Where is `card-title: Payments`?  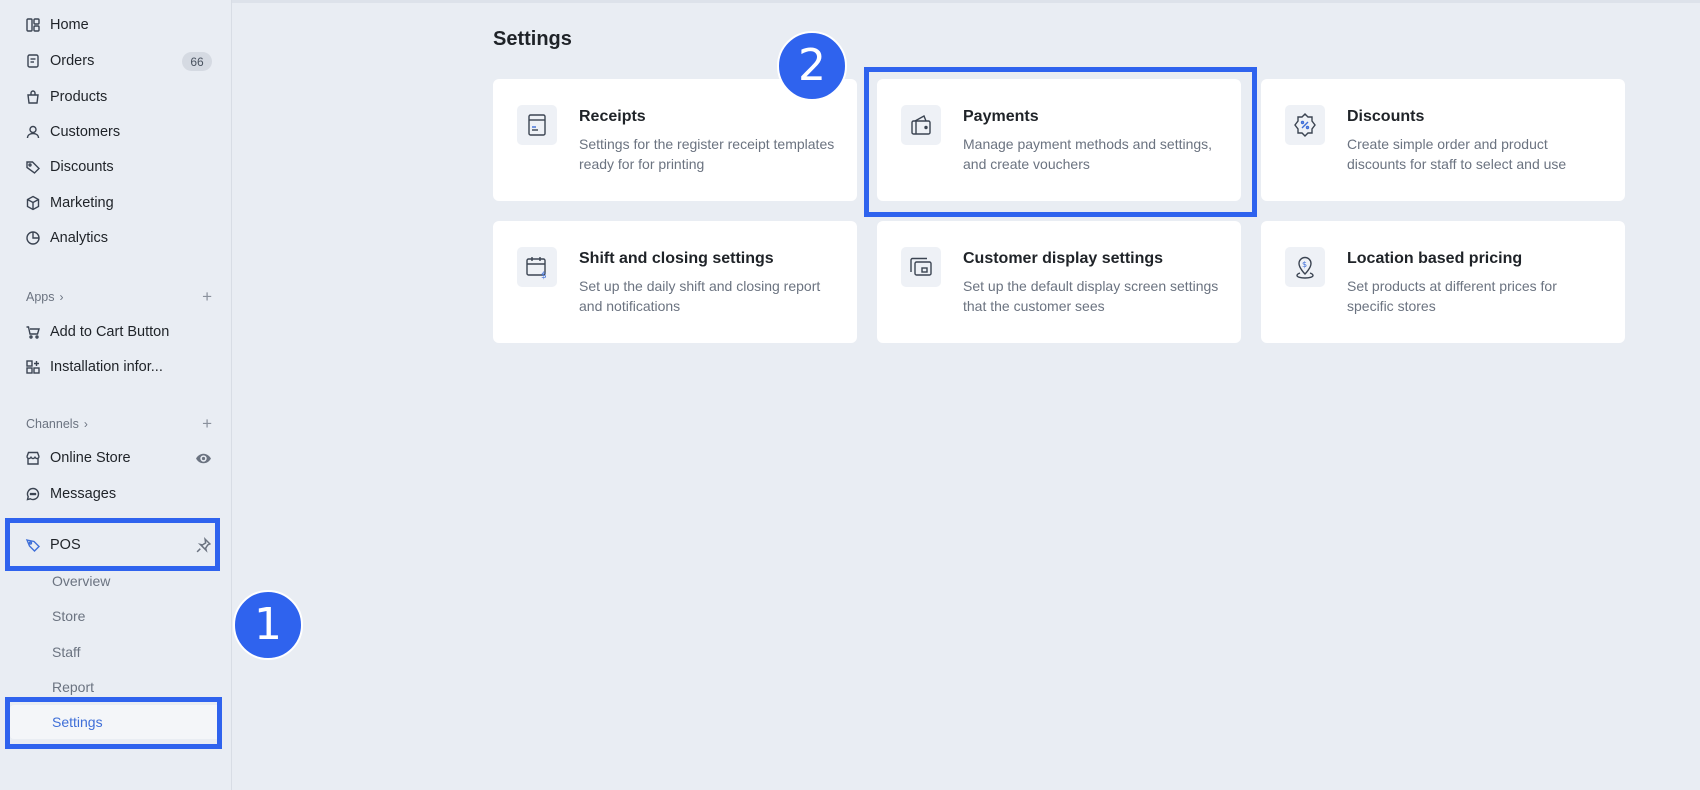 card-title: Payments is located at coordinates (1001, 116).